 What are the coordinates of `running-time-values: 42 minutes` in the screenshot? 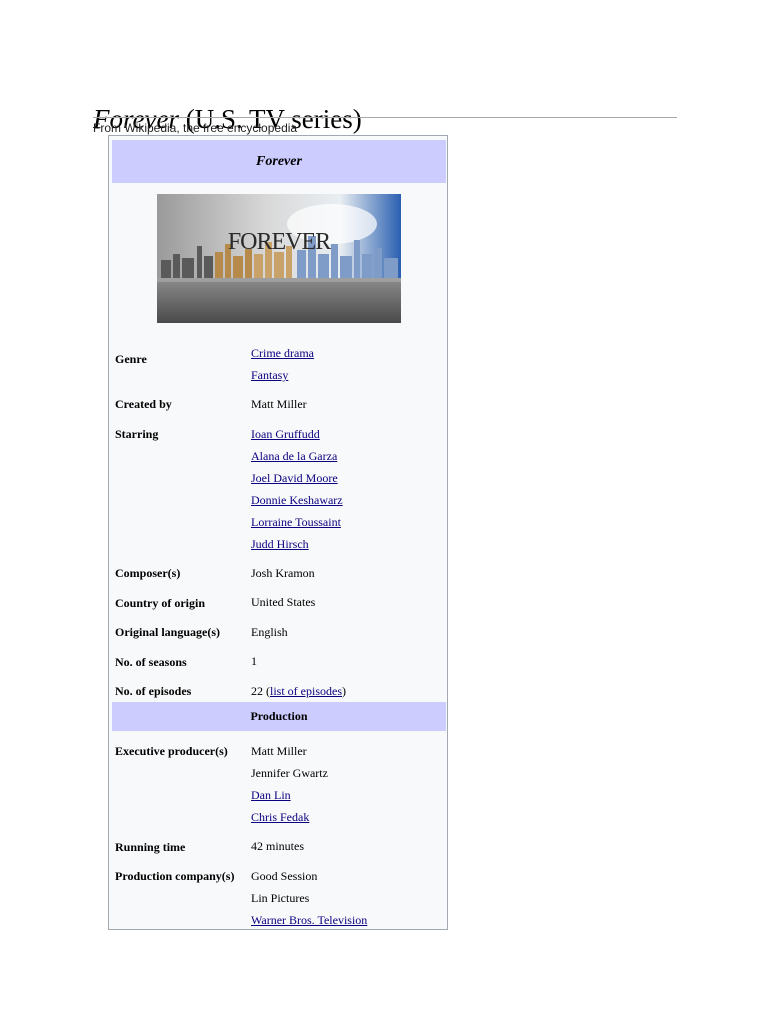 It's located at (277, 849).